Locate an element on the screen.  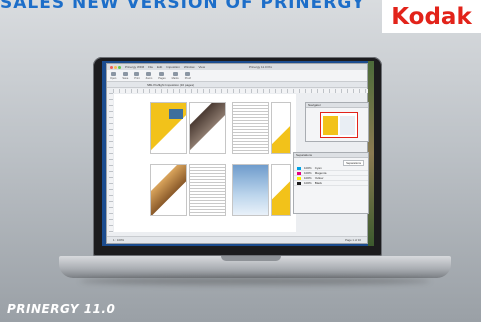
laptop-shadow is located at coordinates (255, 281).